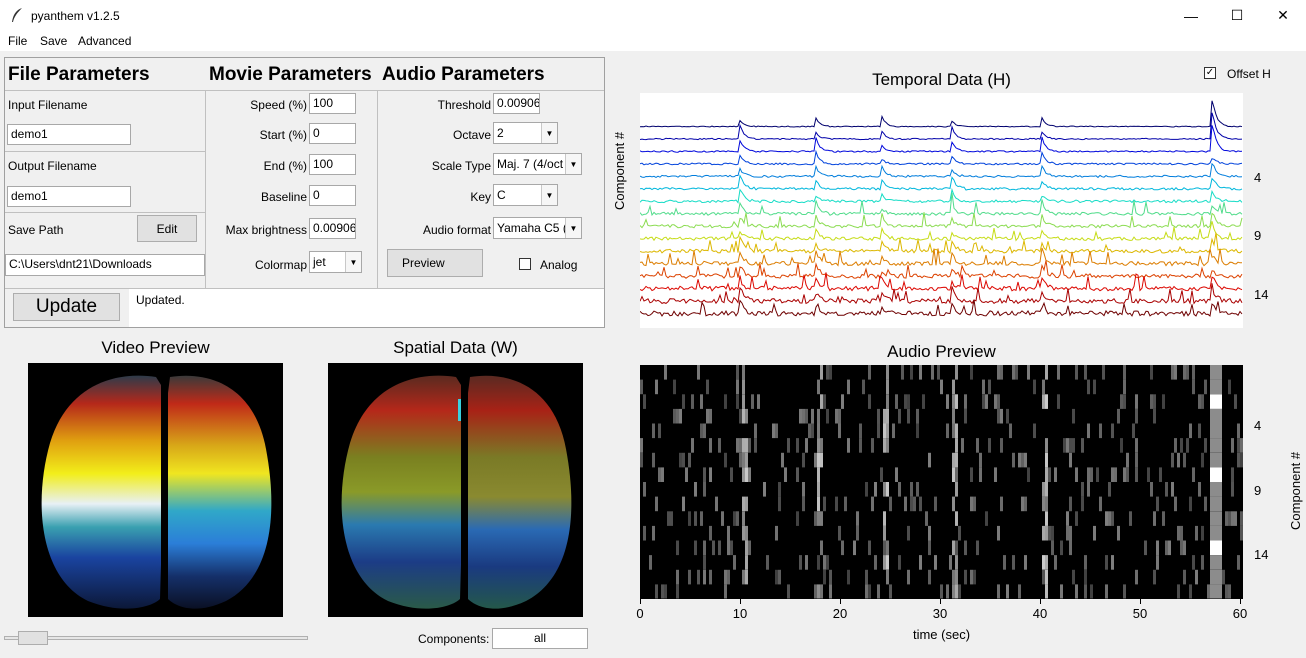 This screenshot has width=1306, height=658. Describe the element at coordinates (525, 264) in the screenshot. I see `analog-checkbox` at that location.